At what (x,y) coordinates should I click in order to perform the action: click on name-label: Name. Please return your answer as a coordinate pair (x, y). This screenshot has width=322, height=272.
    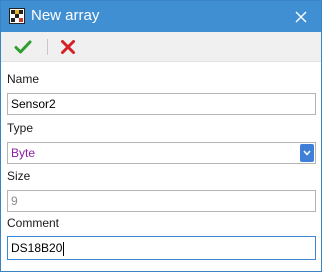
    Looking at the image, I should click on (23, 79).